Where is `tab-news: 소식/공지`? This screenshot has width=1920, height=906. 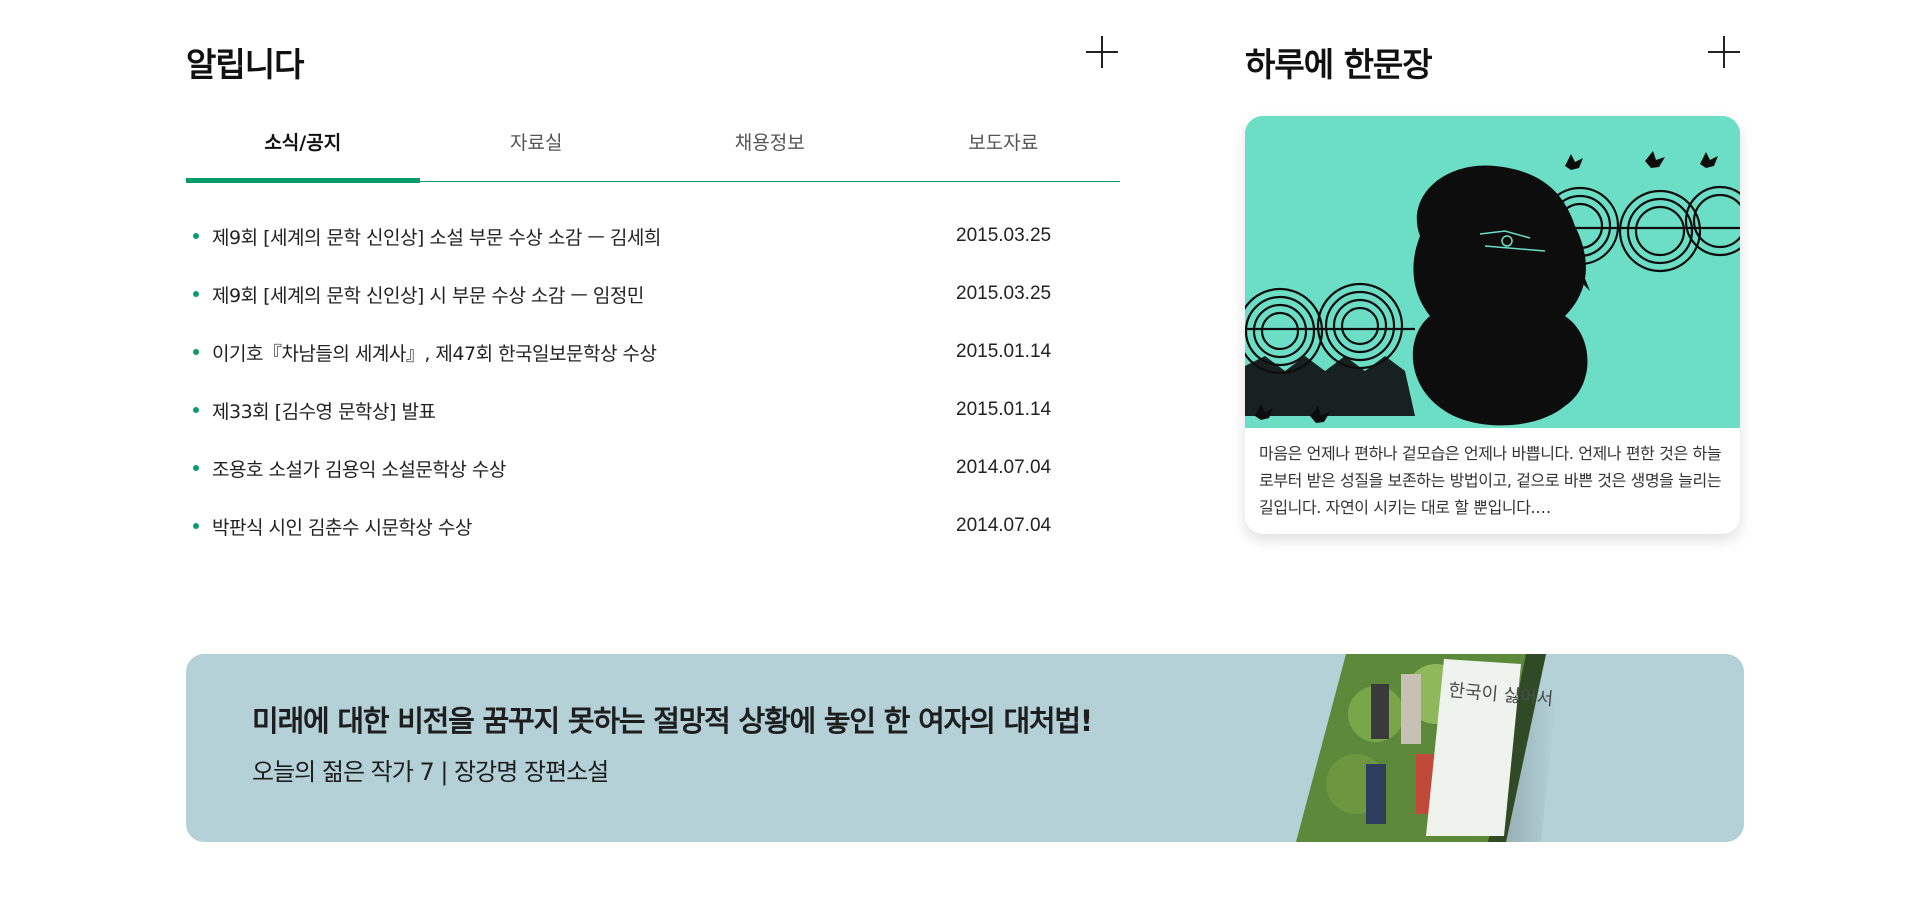
tab-news: 소식/공지 is located at coordinates (303, 150).